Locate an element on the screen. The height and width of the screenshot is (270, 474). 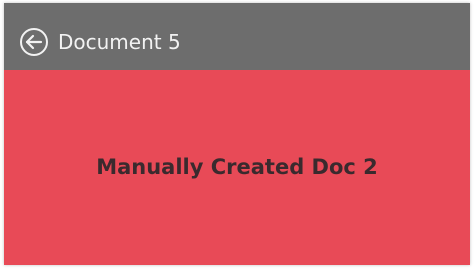
back-arrow-icon is located at coordinates (34, 42).